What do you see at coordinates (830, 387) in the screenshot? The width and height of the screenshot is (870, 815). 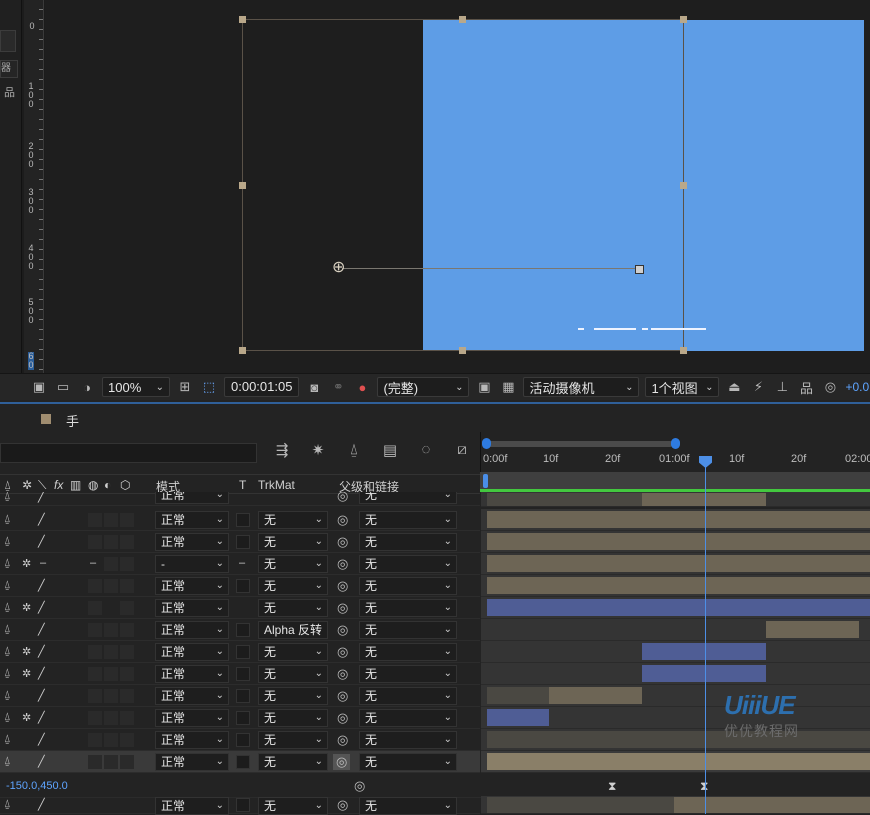 I see `exposure-icon: ◎` at bounding box center [830, 387].